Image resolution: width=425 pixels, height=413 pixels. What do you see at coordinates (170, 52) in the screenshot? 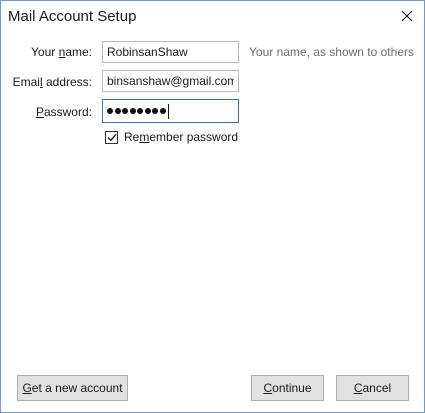
I see `name-input` at bounding box center [170, 52].